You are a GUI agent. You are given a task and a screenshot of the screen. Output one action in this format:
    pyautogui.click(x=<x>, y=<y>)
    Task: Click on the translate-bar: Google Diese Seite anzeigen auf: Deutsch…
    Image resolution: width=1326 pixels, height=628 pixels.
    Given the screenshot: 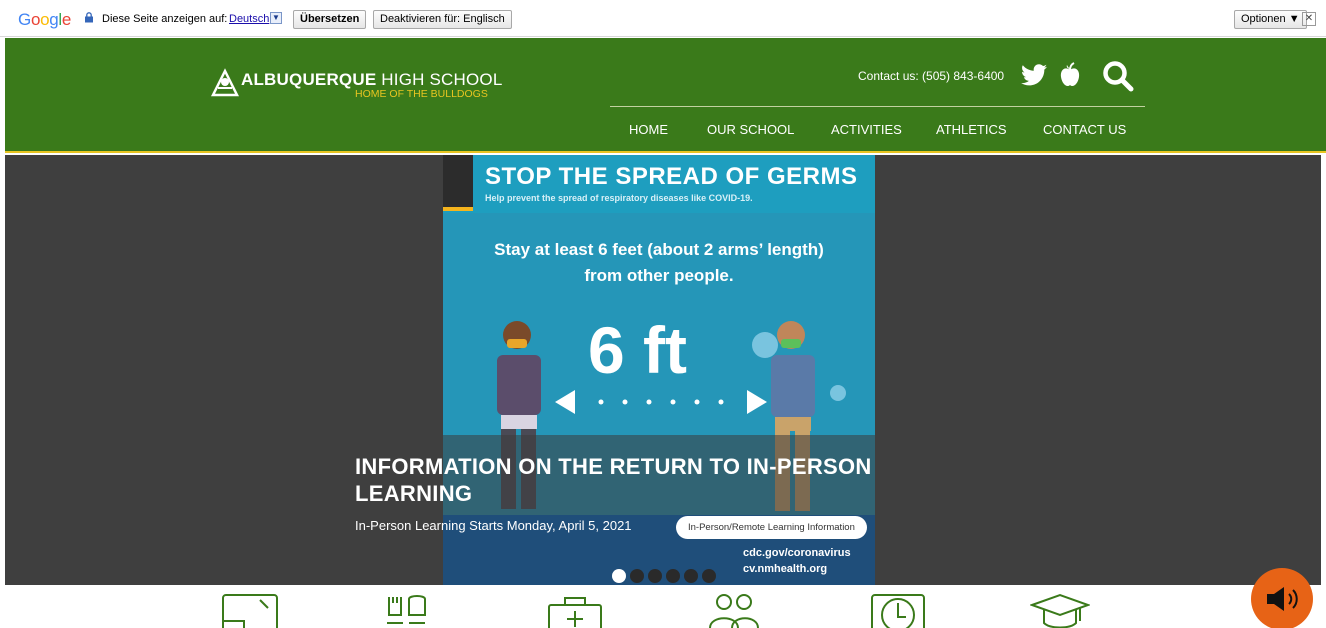 What is the action you would take?
    pyautogui.click(x=663, y=18)
    